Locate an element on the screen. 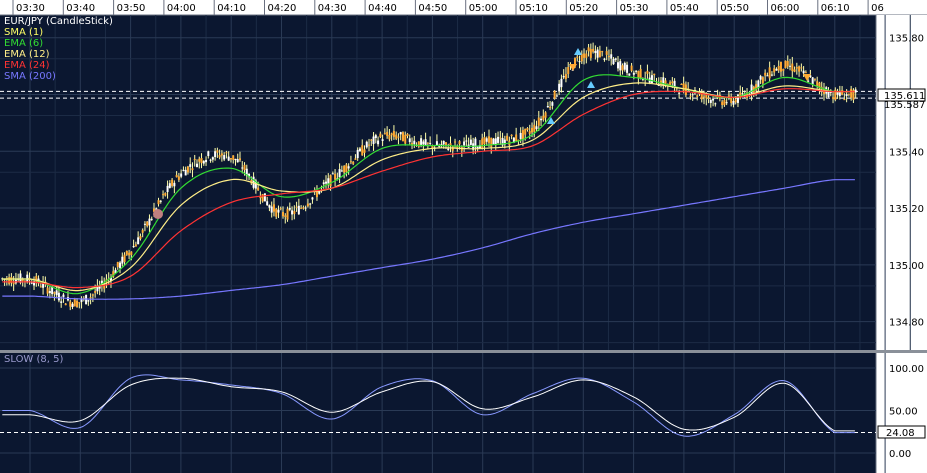 Image resolution: width=927 pixels, height=473 pixels. time-label: 03:40 is located at coordinates (80, 8).